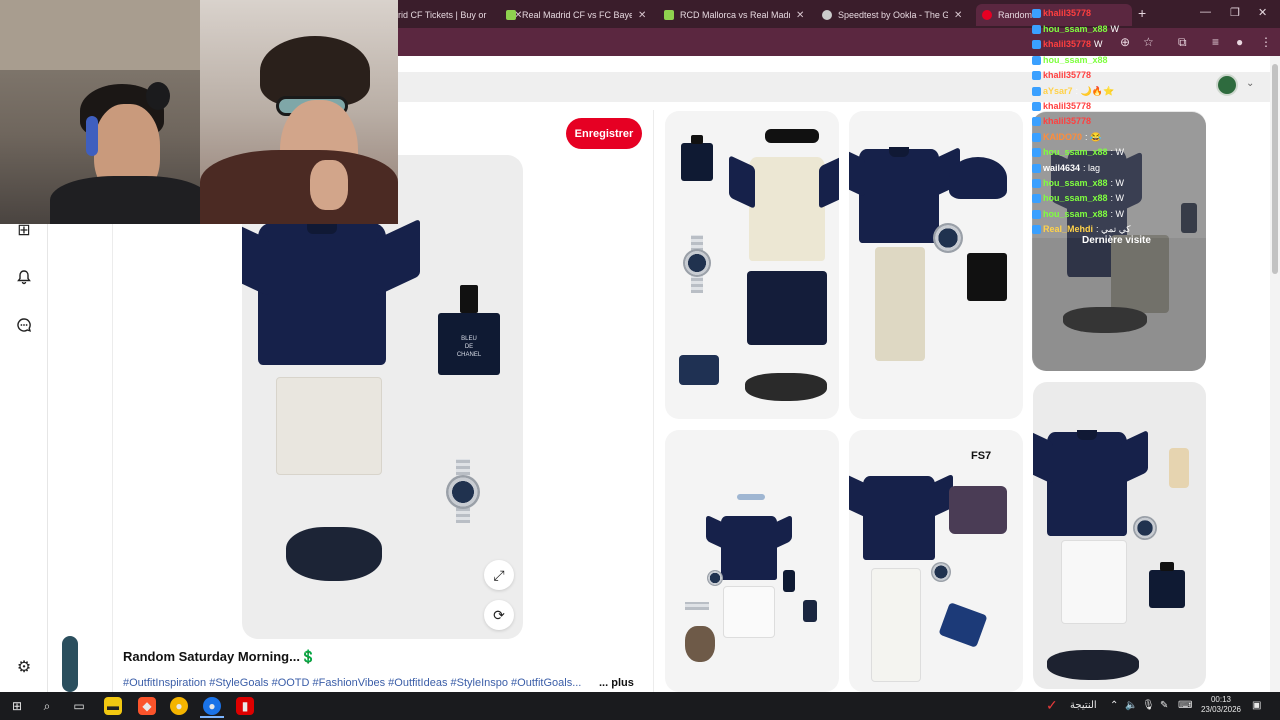 This screenshot has height=720, width=1280. What do you see at coordinates (334, 554) in the screenshot?
I see `sandals-image` at bounding box center [334, 554].